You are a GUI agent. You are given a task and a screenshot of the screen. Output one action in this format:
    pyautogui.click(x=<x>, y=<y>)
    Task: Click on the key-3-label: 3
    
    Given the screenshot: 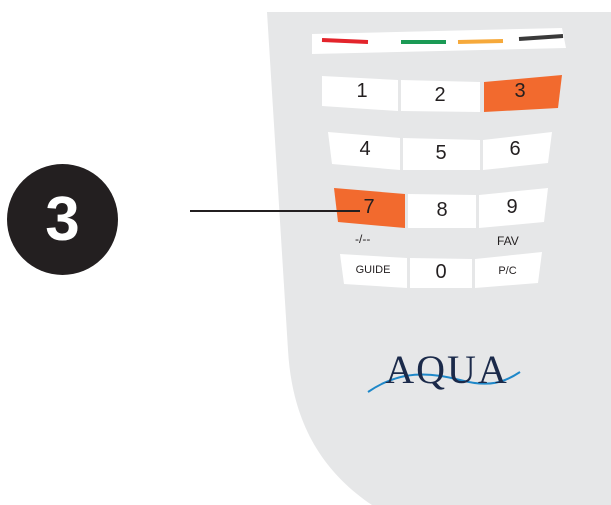 What is the action you would take?
    pyautogui.click(x=520, y=91)
    